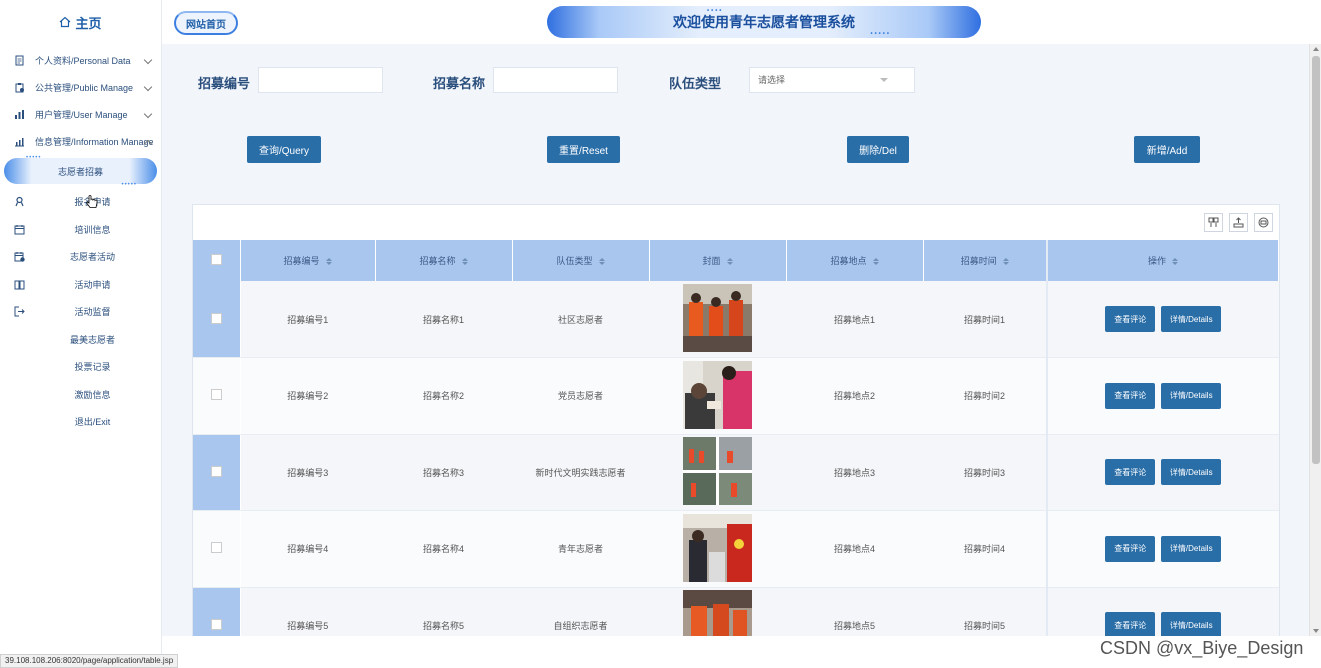  Describe the element at coordinates (443, 472) in the screenshot. I see `cell-recruit-name: 招募名称3` at that location.